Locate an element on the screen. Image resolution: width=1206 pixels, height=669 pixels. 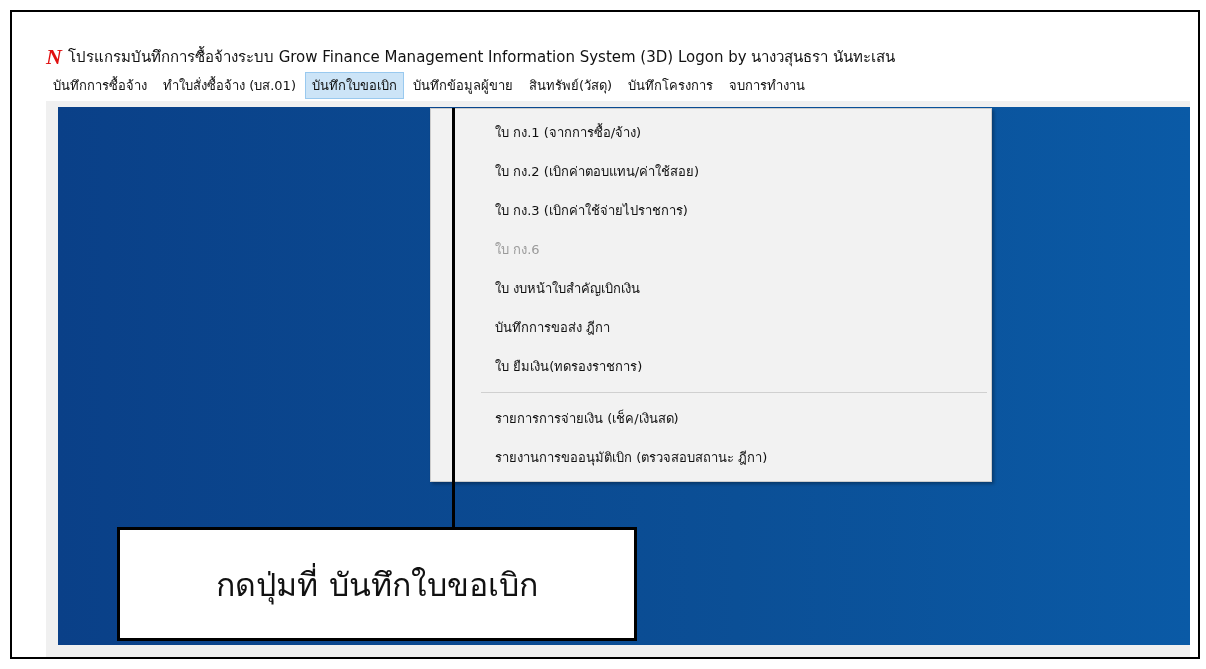
dropdown-item: บันทึกการขอส่ง ฎีกา is located at coordinates (711, 327).